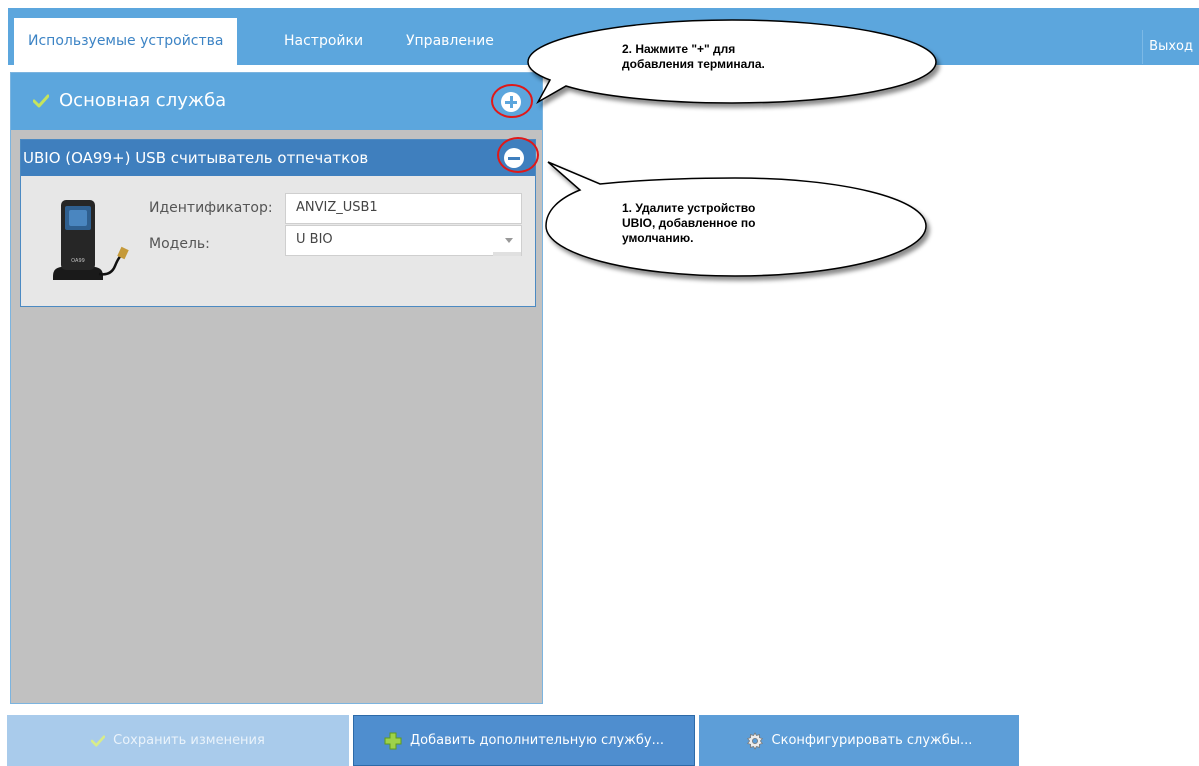 This screenshot has width=1199, height=766. Describe the element at coordinates (693, 64) in the screenshot. I see `add-hint-text-2: добавления терминала.` at that location.